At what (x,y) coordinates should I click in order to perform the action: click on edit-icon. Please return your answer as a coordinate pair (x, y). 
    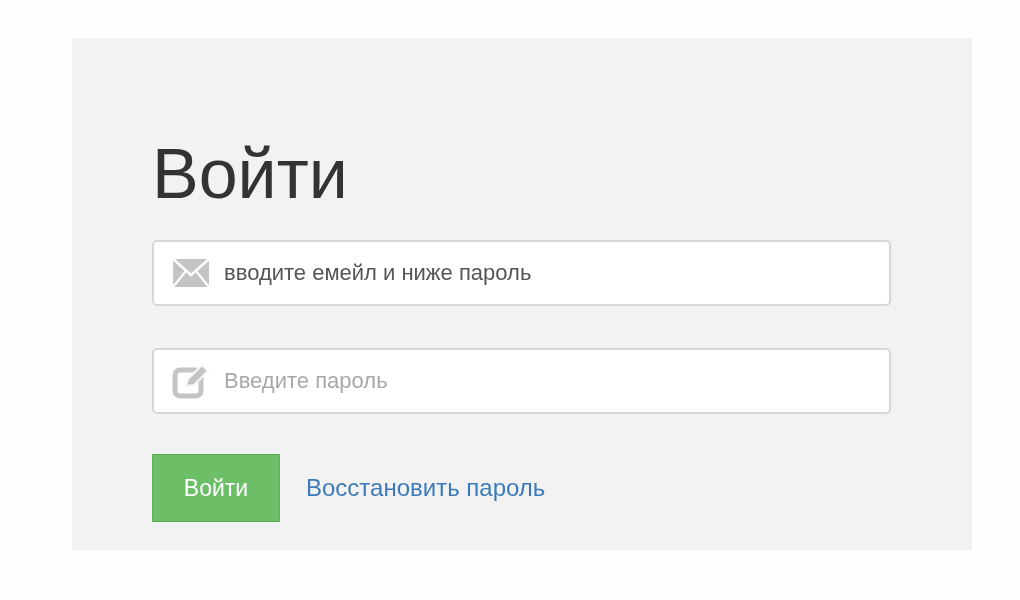
    Looking at the image, I should click on (191, 381).